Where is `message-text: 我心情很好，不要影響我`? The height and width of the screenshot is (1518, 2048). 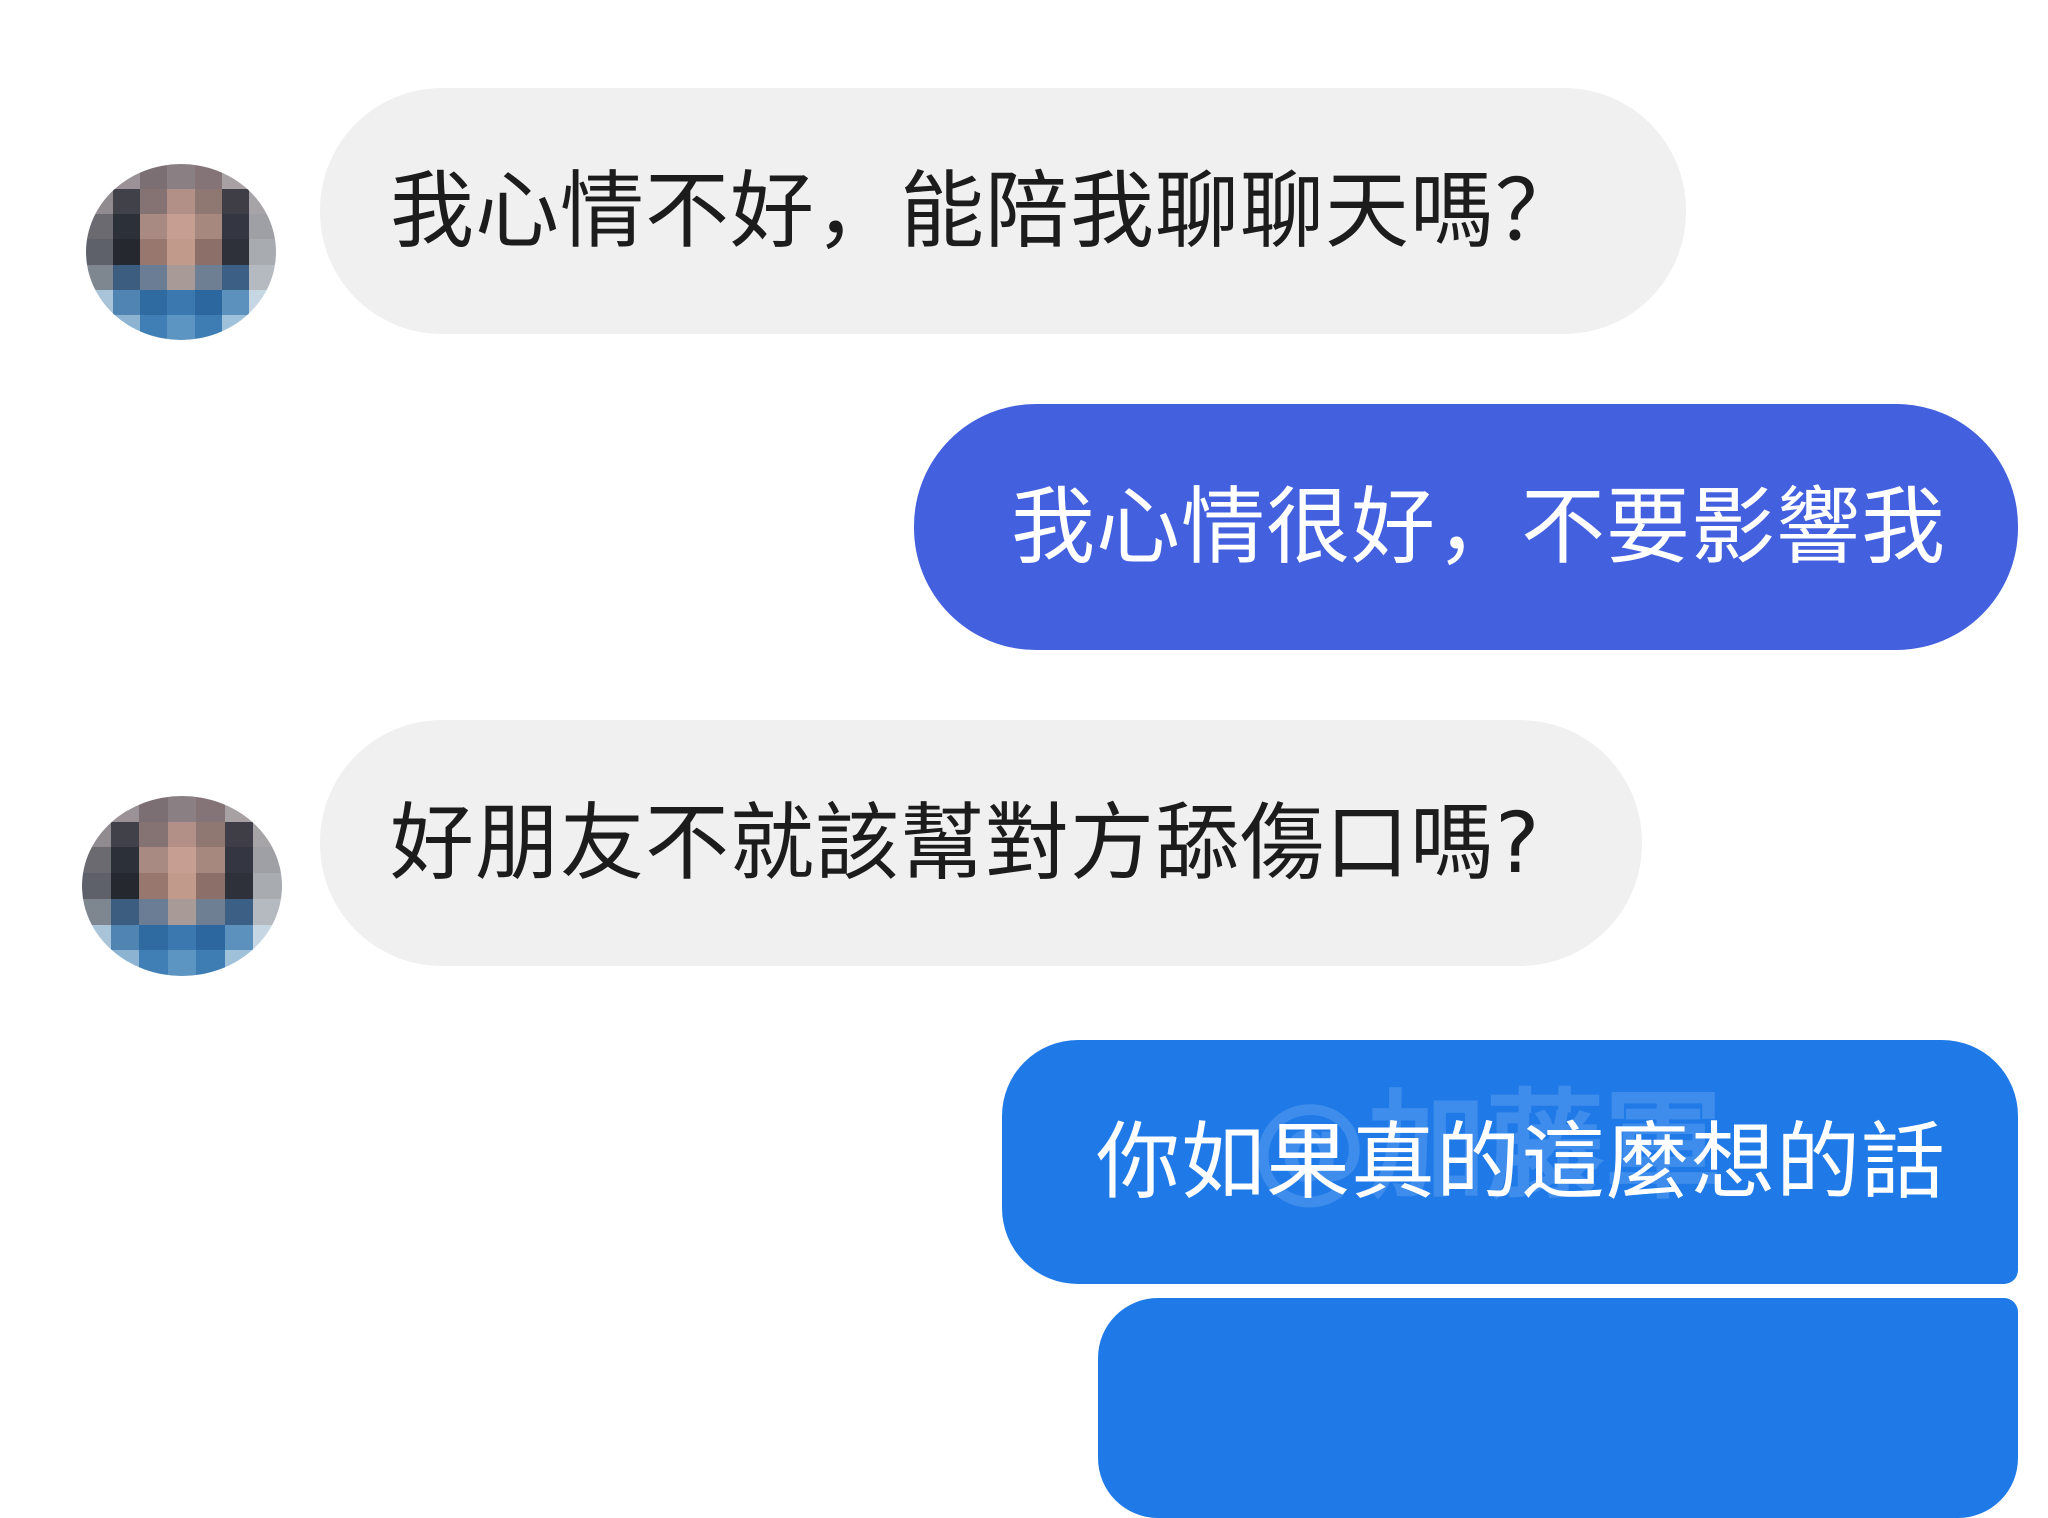
message-text: 我心情很好，不要影響我 is located at coordinates (1478, 527).